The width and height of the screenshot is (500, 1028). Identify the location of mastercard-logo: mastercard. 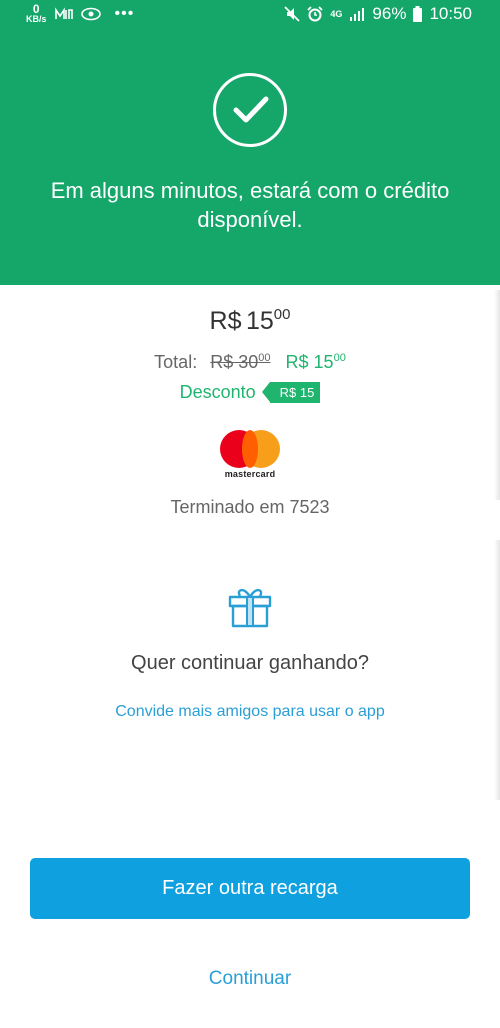
(250, 456).